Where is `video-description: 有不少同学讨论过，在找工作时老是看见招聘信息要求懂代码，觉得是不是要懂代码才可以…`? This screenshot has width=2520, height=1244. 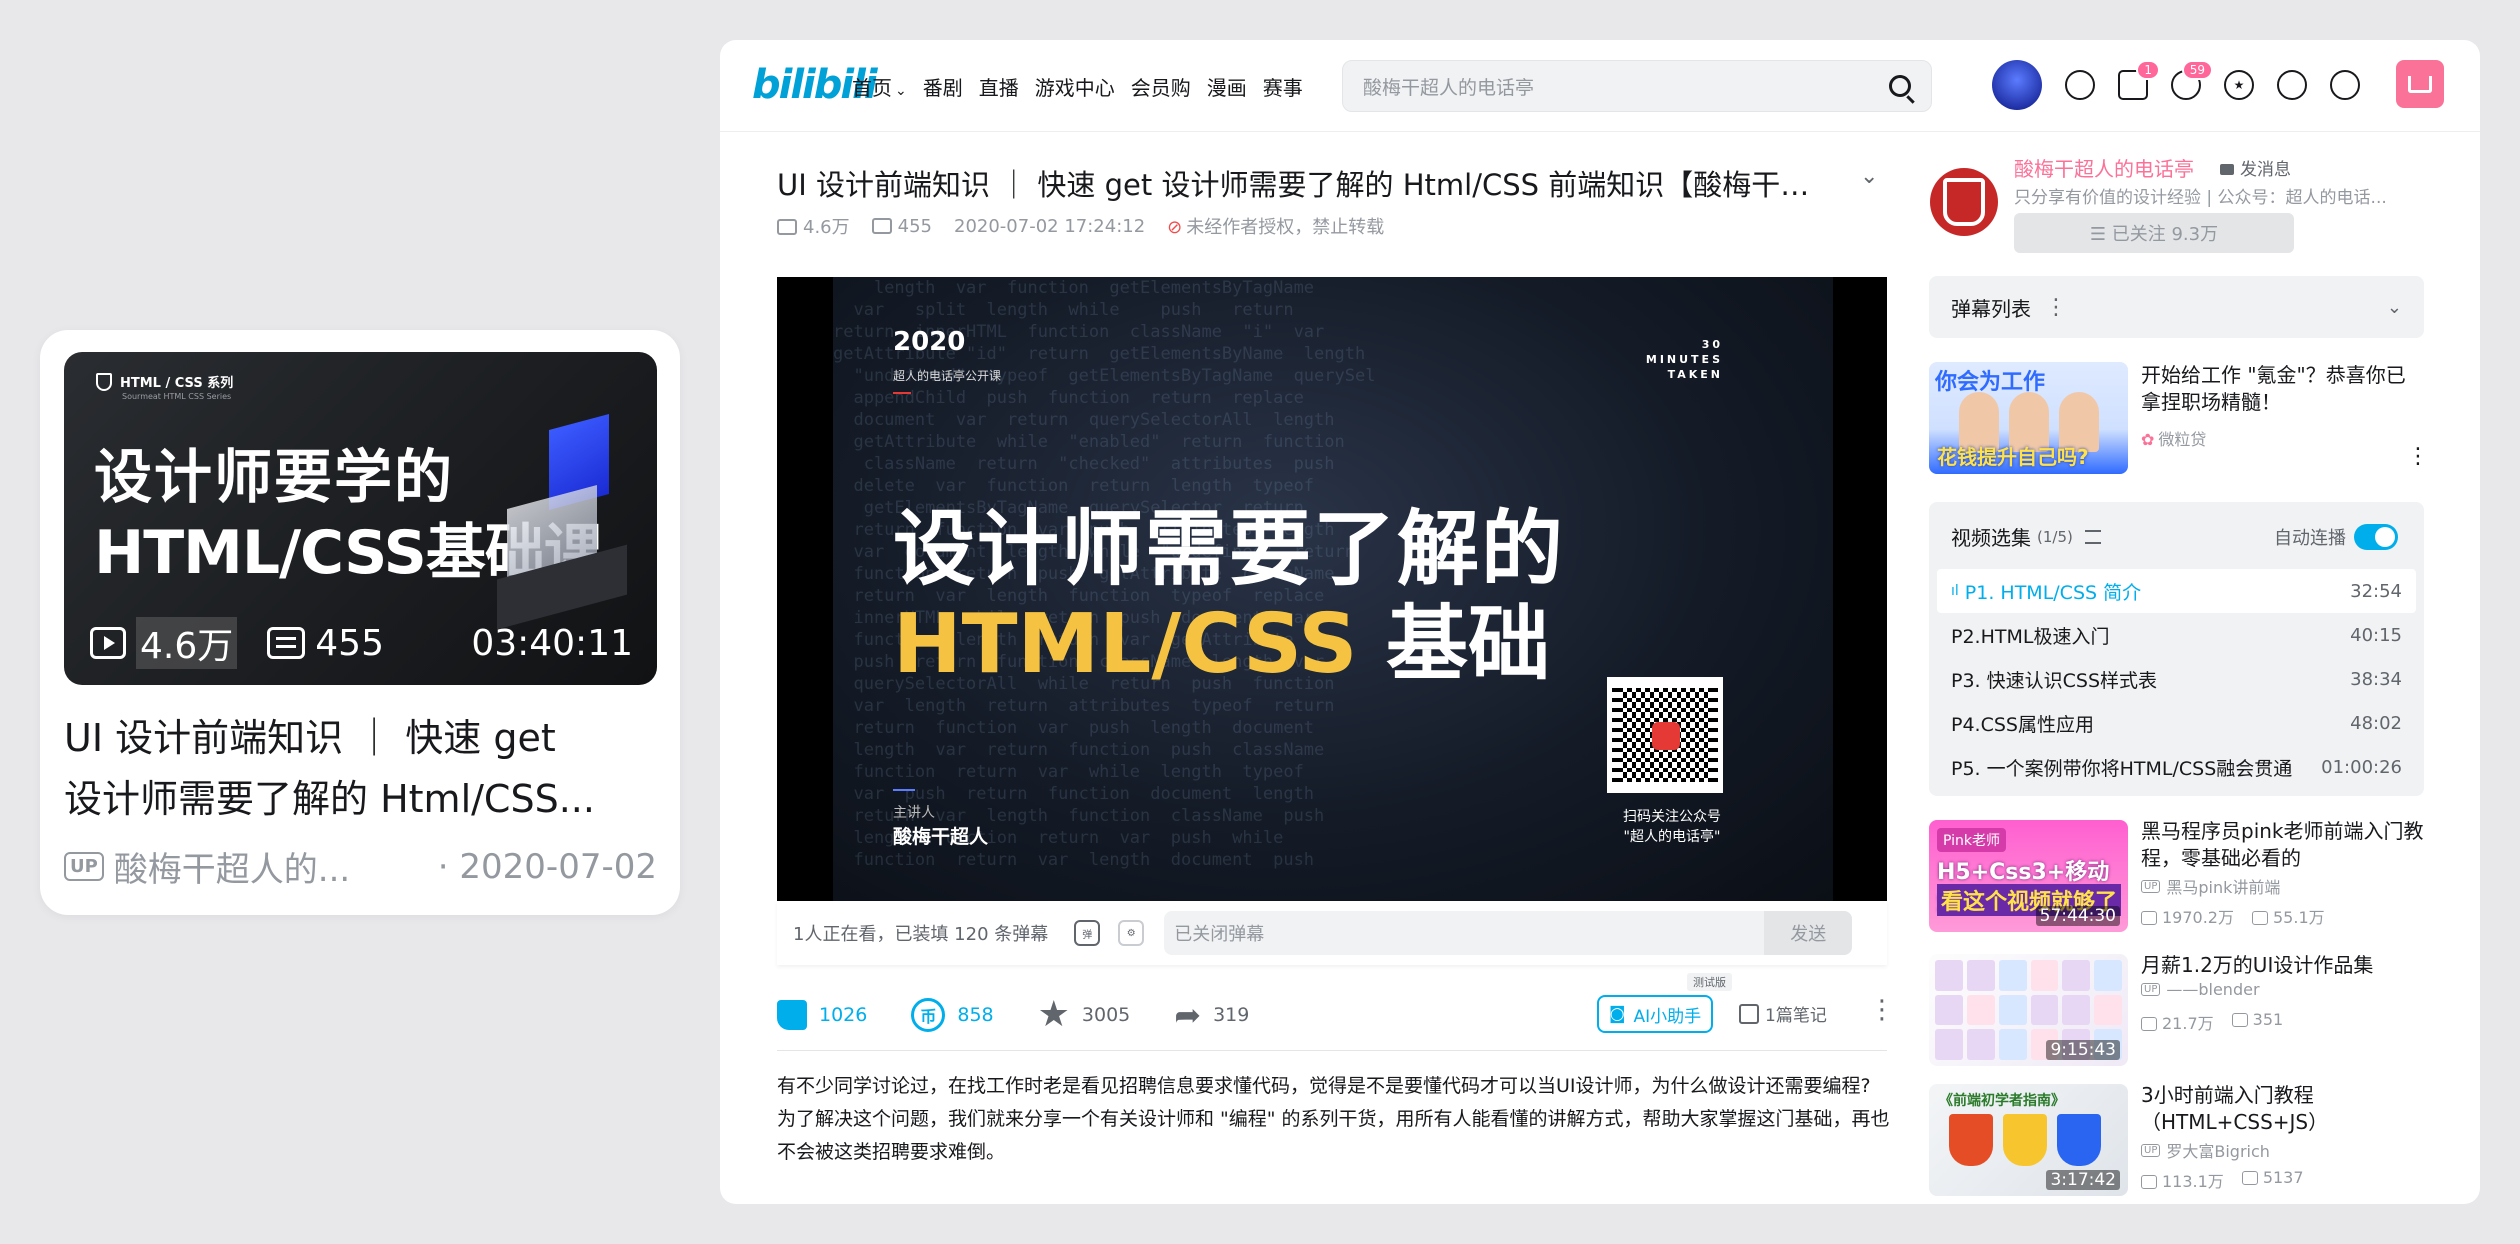
video-description: 有不少同学讨论过，在找工作时老是看见招聘信息要求懂代码，觉得是不是要懂代码才可以… is located at coordinates (1334, 1119).